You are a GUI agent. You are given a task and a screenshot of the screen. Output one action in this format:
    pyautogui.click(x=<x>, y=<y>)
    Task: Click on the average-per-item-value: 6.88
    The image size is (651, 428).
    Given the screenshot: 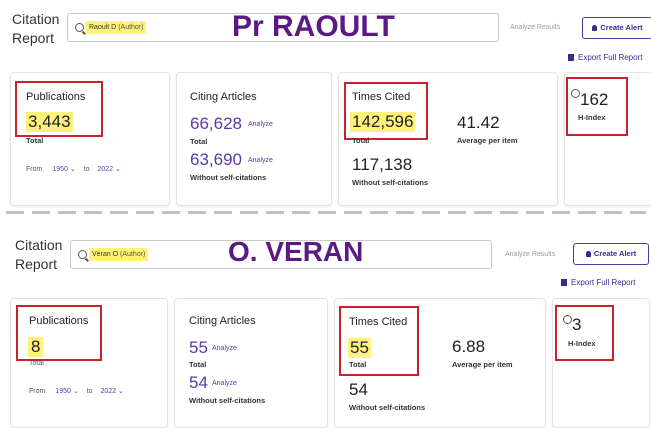 What is the action you would take?
    pyautogui.click(x=469, y=346)
    